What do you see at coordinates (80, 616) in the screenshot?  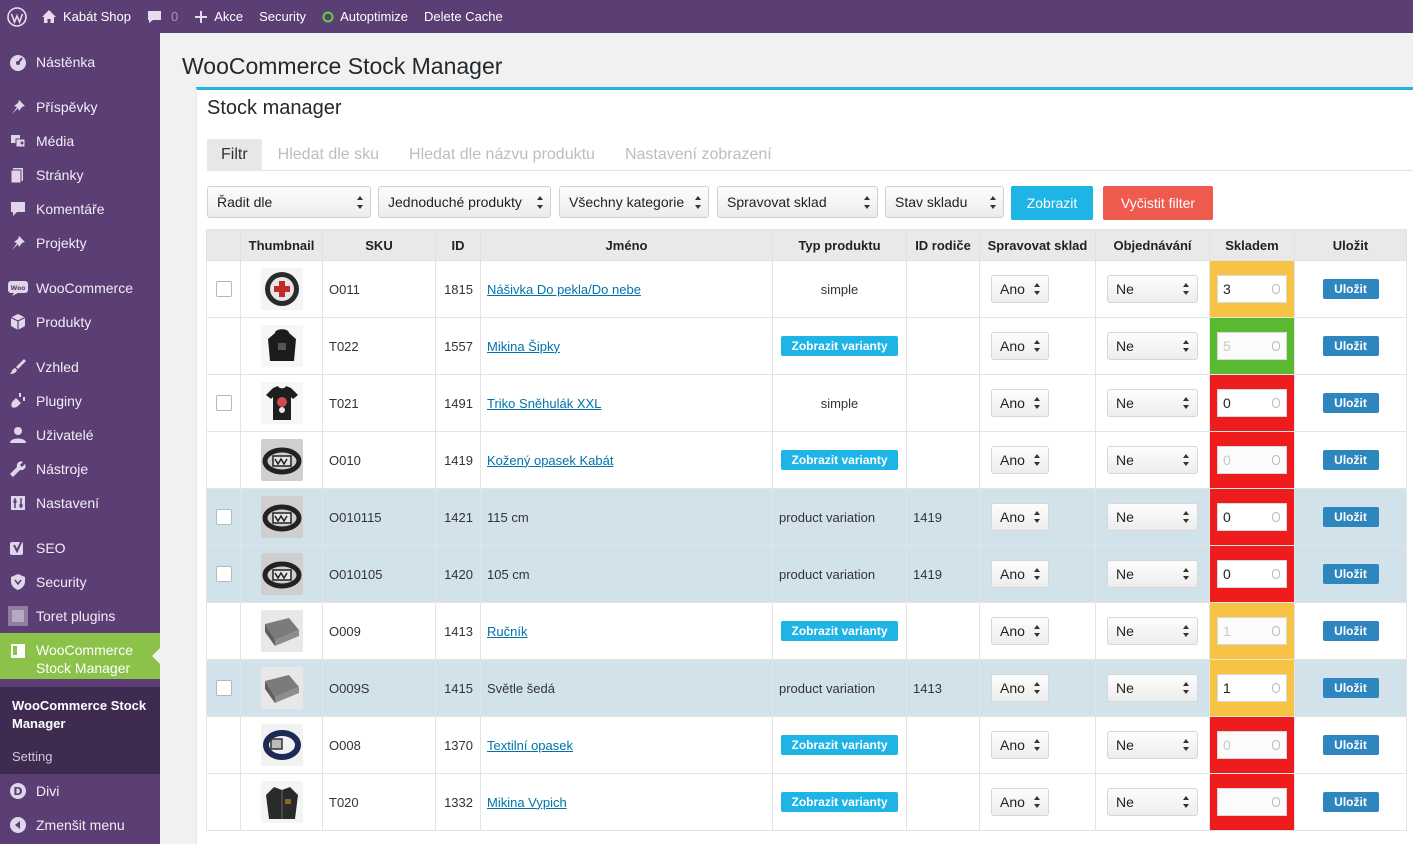 I see `sidebar-item-toret-plugins: Toret plugins` at bounding box center [80, 616].